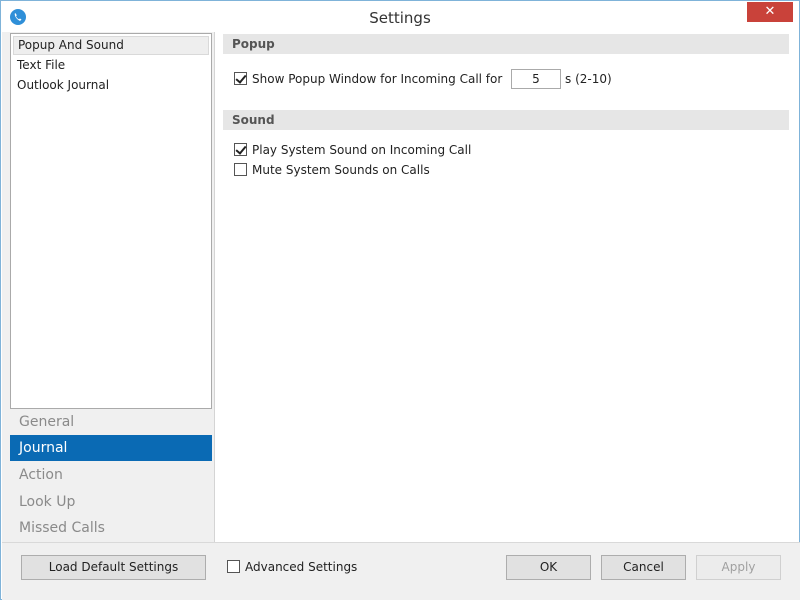 This screenshot has height=600, width=800. Describe the element at coordinates (588, 79) in the screenshot. I see `seconds-range-label: s (2-10)` at that location.